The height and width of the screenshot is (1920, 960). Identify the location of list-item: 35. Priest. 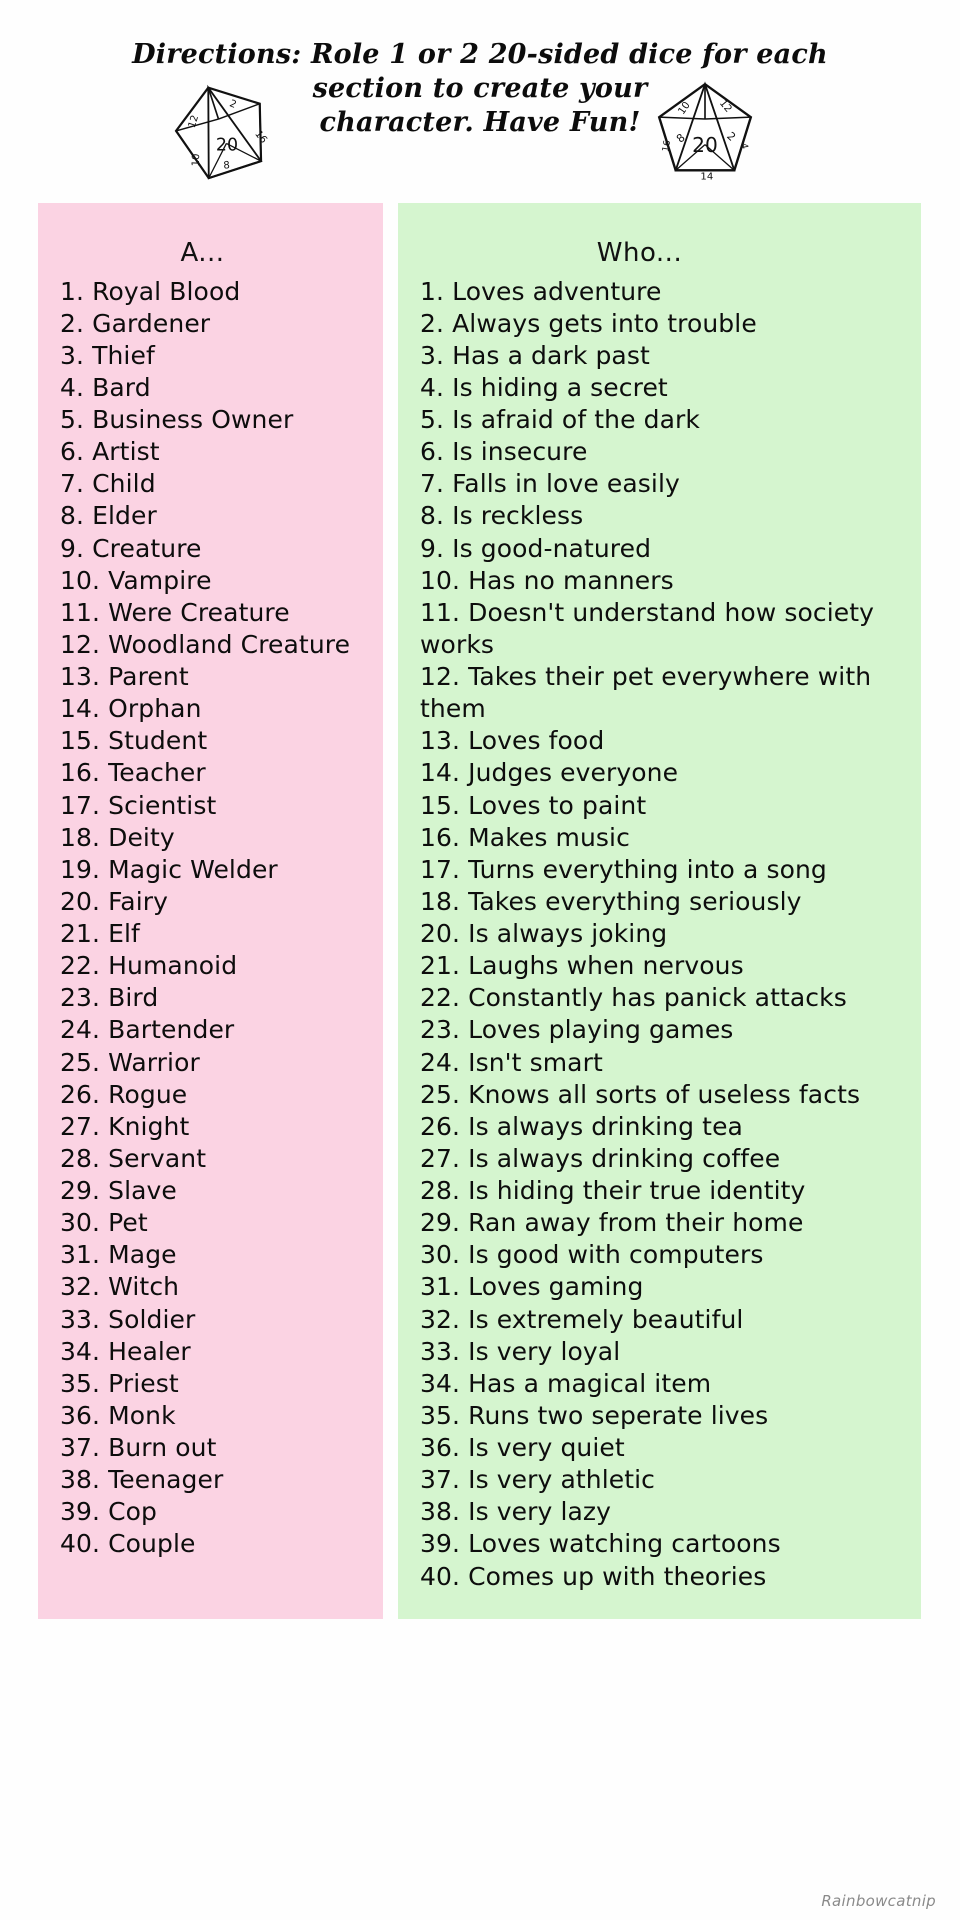
(119, 1383).